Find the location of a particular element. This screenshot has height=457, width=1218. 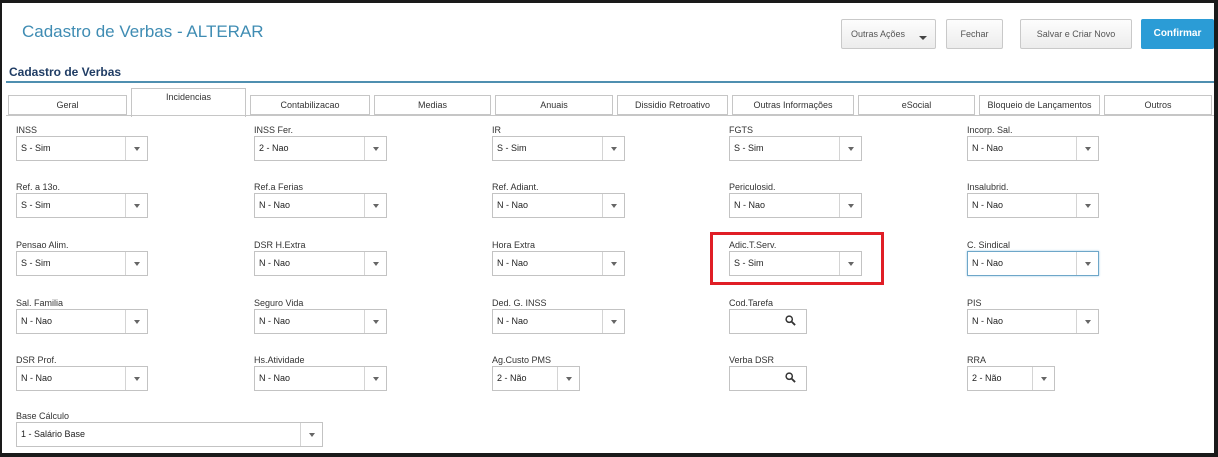

field-label: Periculosid. is located at coordinates (752, 187).